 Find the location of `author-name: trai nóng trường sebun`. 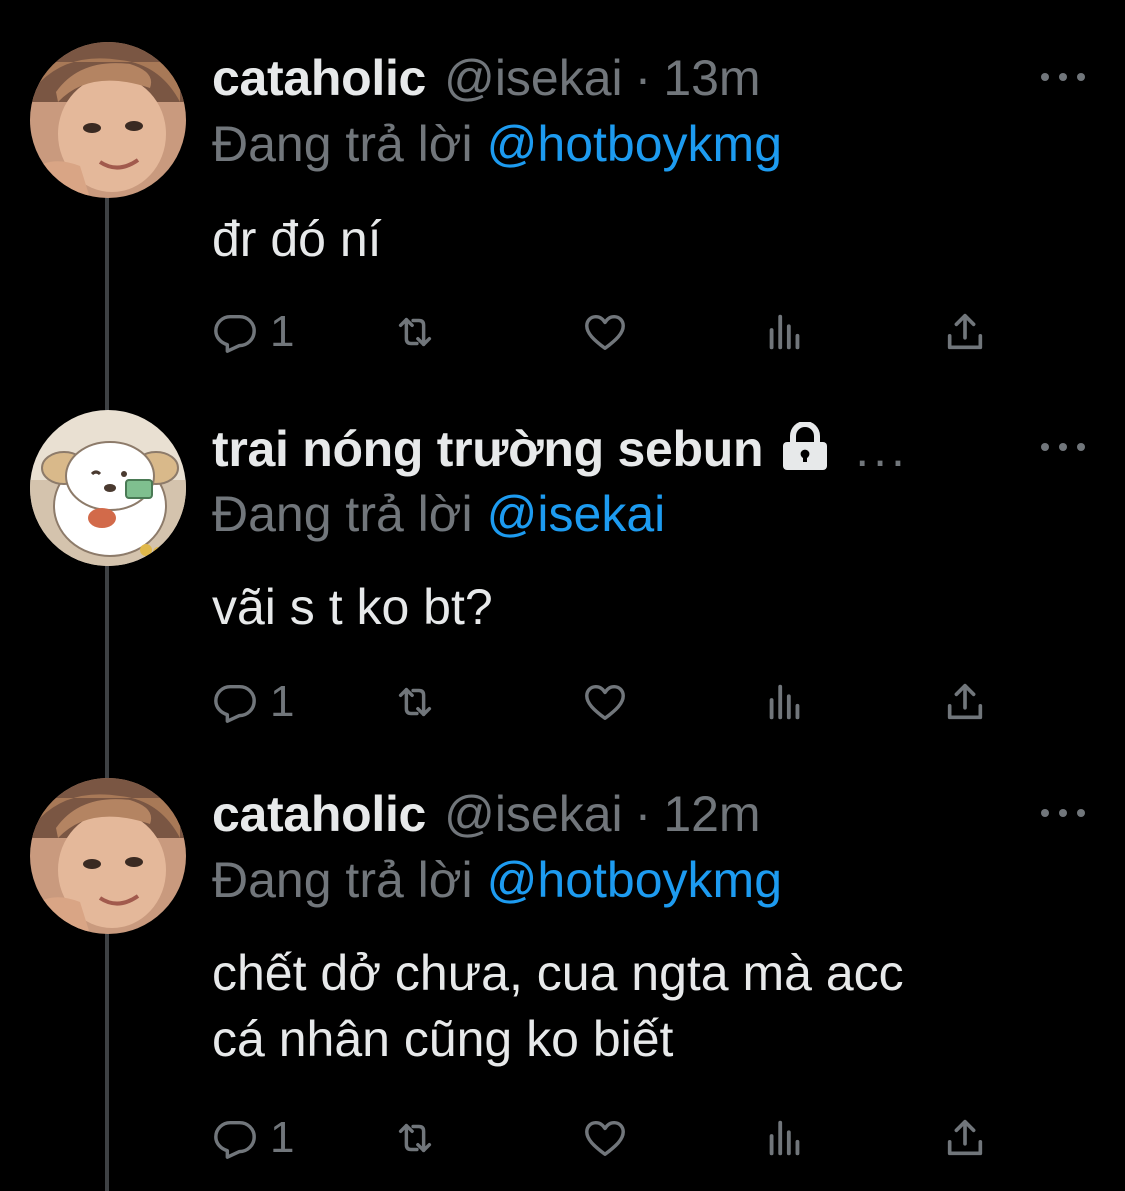

author-name: trai nóng trường sebun is located at coordinates (488, 448).